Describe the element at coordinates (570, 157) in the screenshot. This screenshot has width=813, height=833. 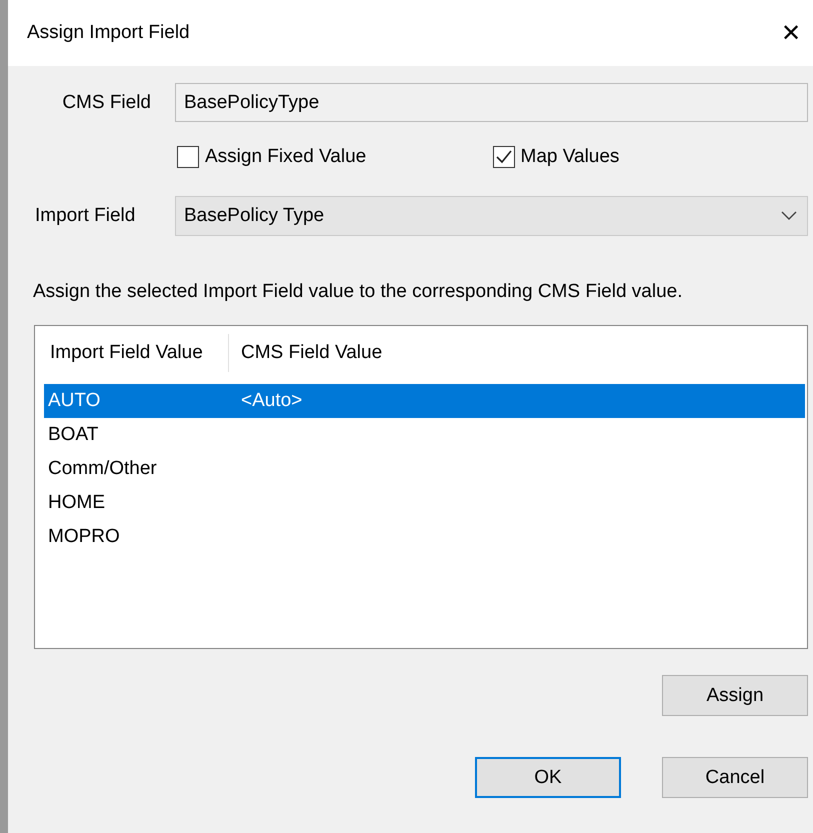
I see `checkbox-label: Map Values` at that location.